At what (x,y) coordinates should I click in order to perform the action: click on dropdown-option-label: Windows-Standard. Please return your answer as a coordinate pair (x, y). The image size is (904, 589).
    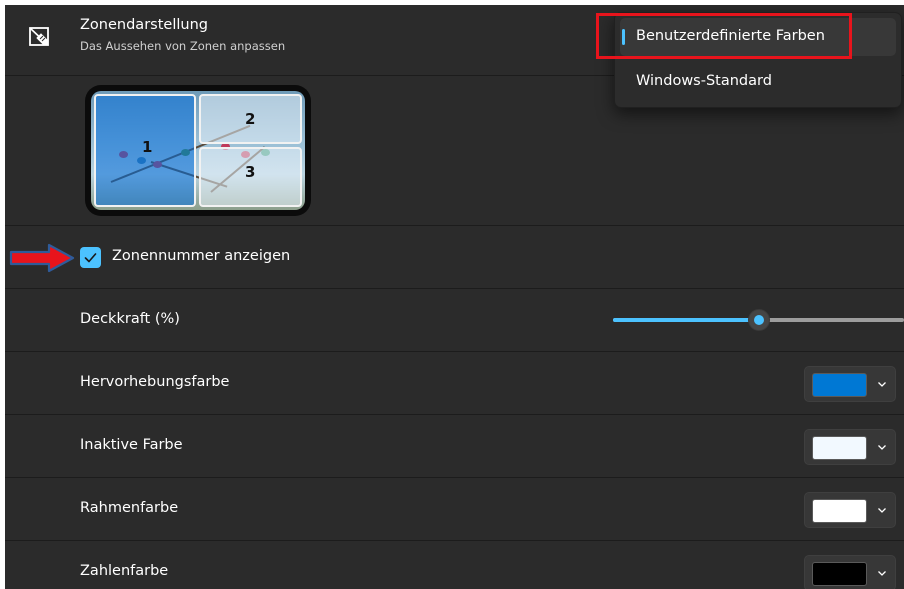
    Looking at the image, I should click on (704, 81).